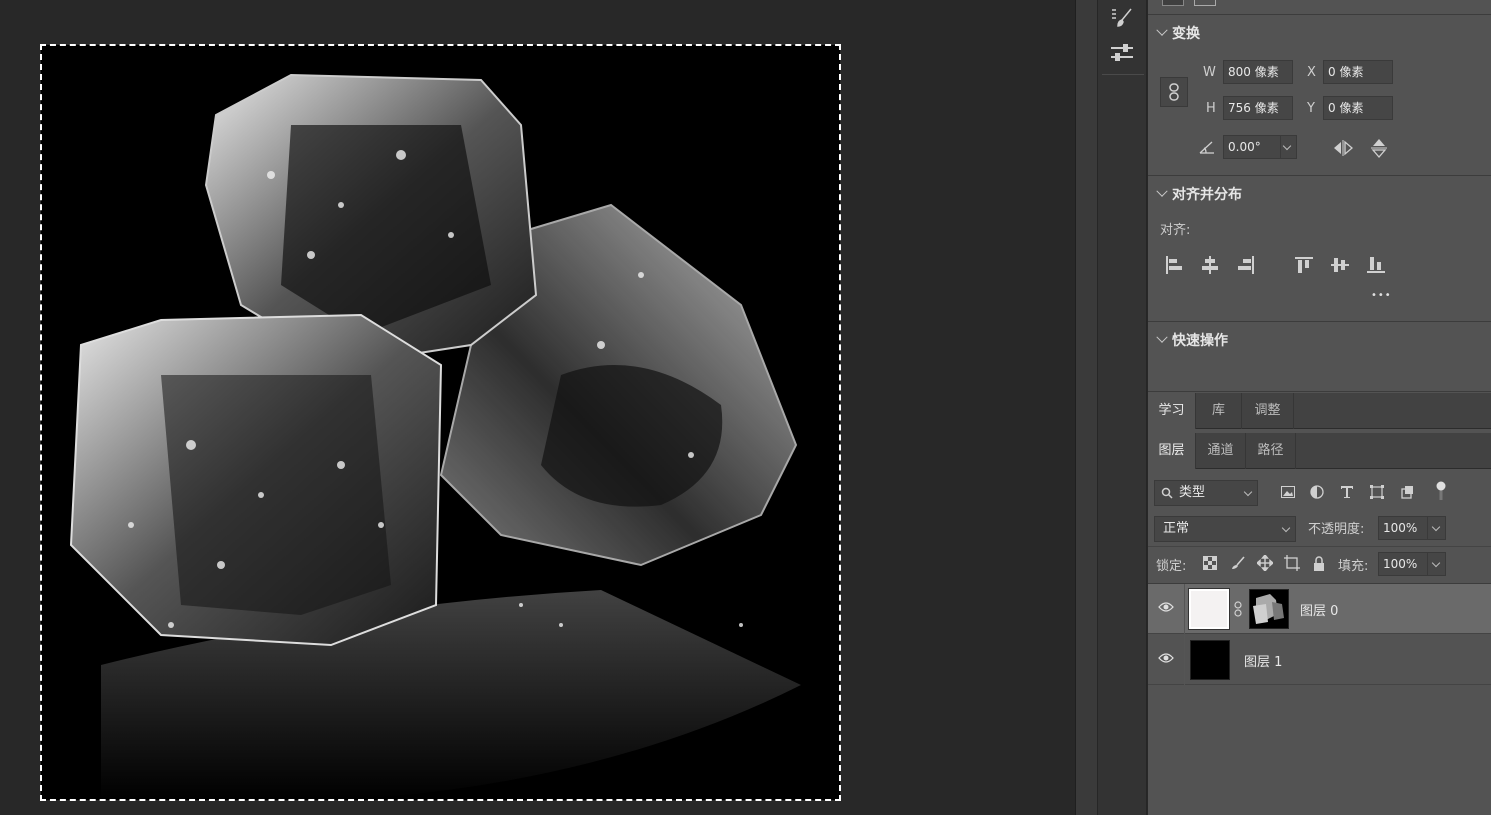 This screenshot has width=1491, height=815. I want to click on fill-label: 填充:, so click(1353, 566).